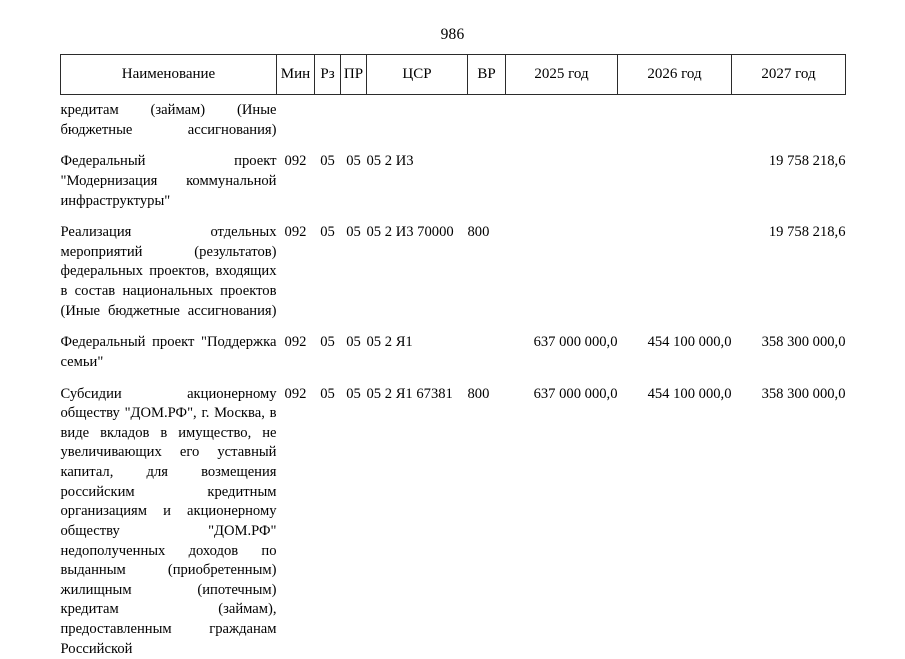  I want to click on row-name: Федеральный проект "Поддержка семьи", so click(169, 352).